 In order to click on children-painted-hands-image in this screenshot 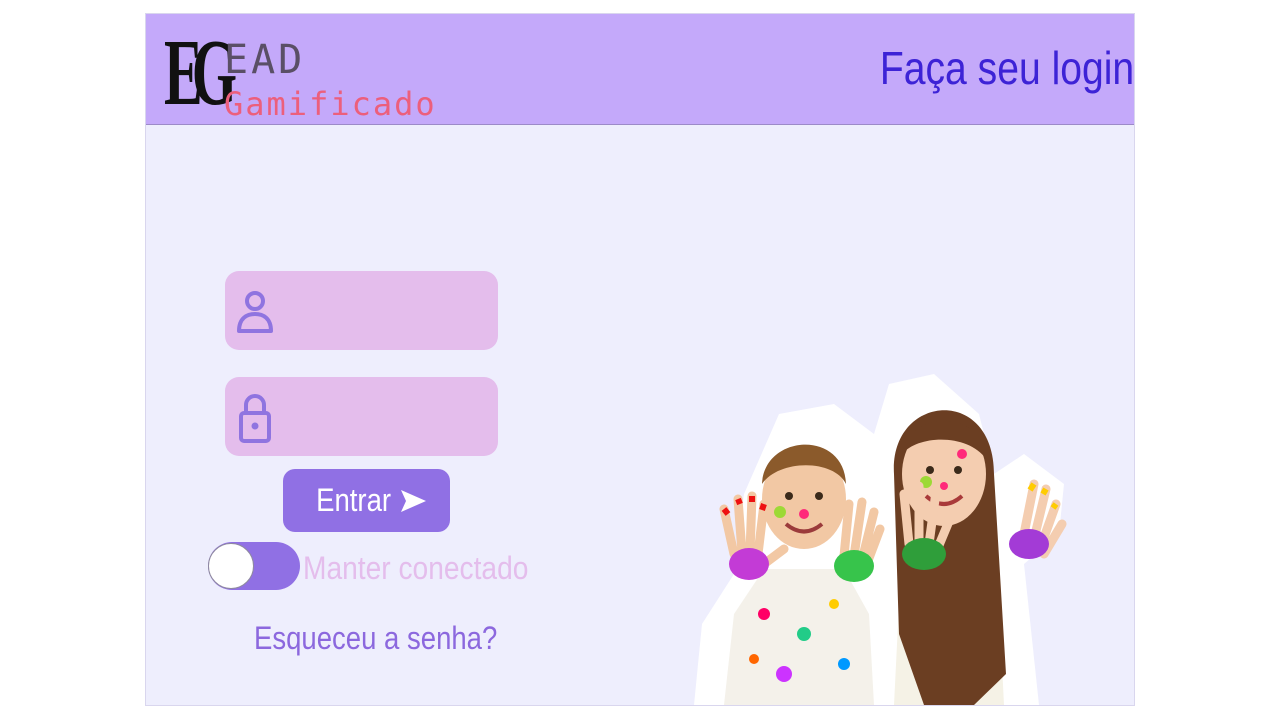, I will do `click(880, 539)`.